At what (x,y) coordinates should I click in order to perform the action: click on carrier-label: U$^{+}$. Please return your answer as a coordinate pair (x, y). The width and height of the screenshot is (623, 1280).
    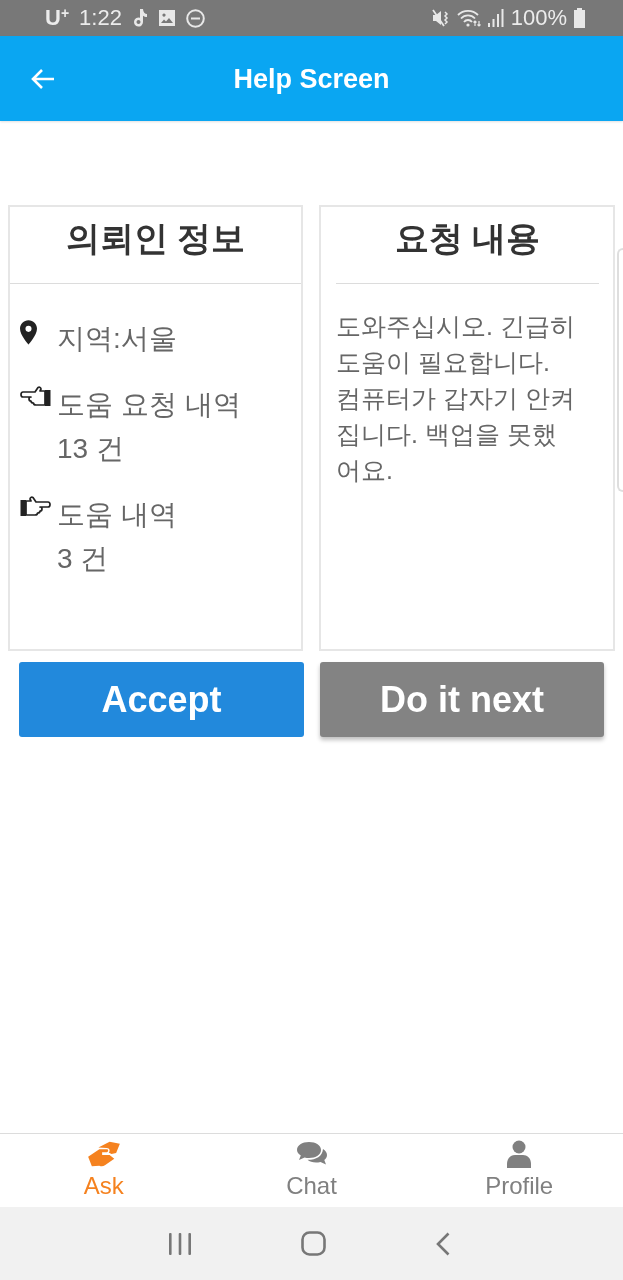
    Looking at the image, I should click on (57, 18).